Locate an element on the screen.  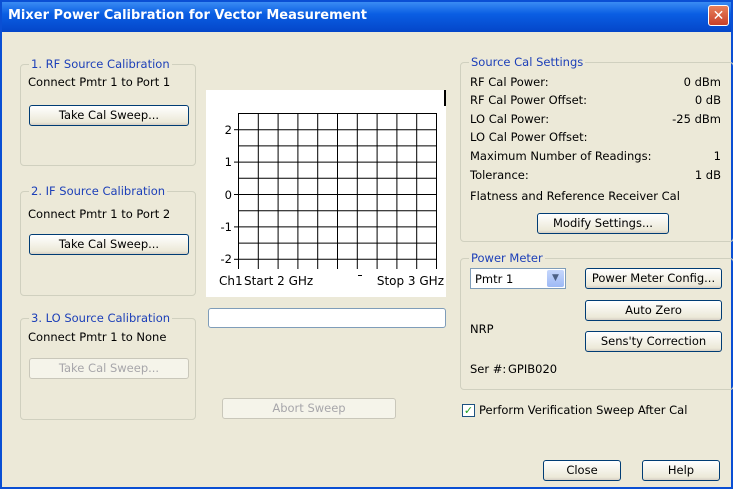
chevron-down-icon: ▼ is located at coordinates (555, 278).